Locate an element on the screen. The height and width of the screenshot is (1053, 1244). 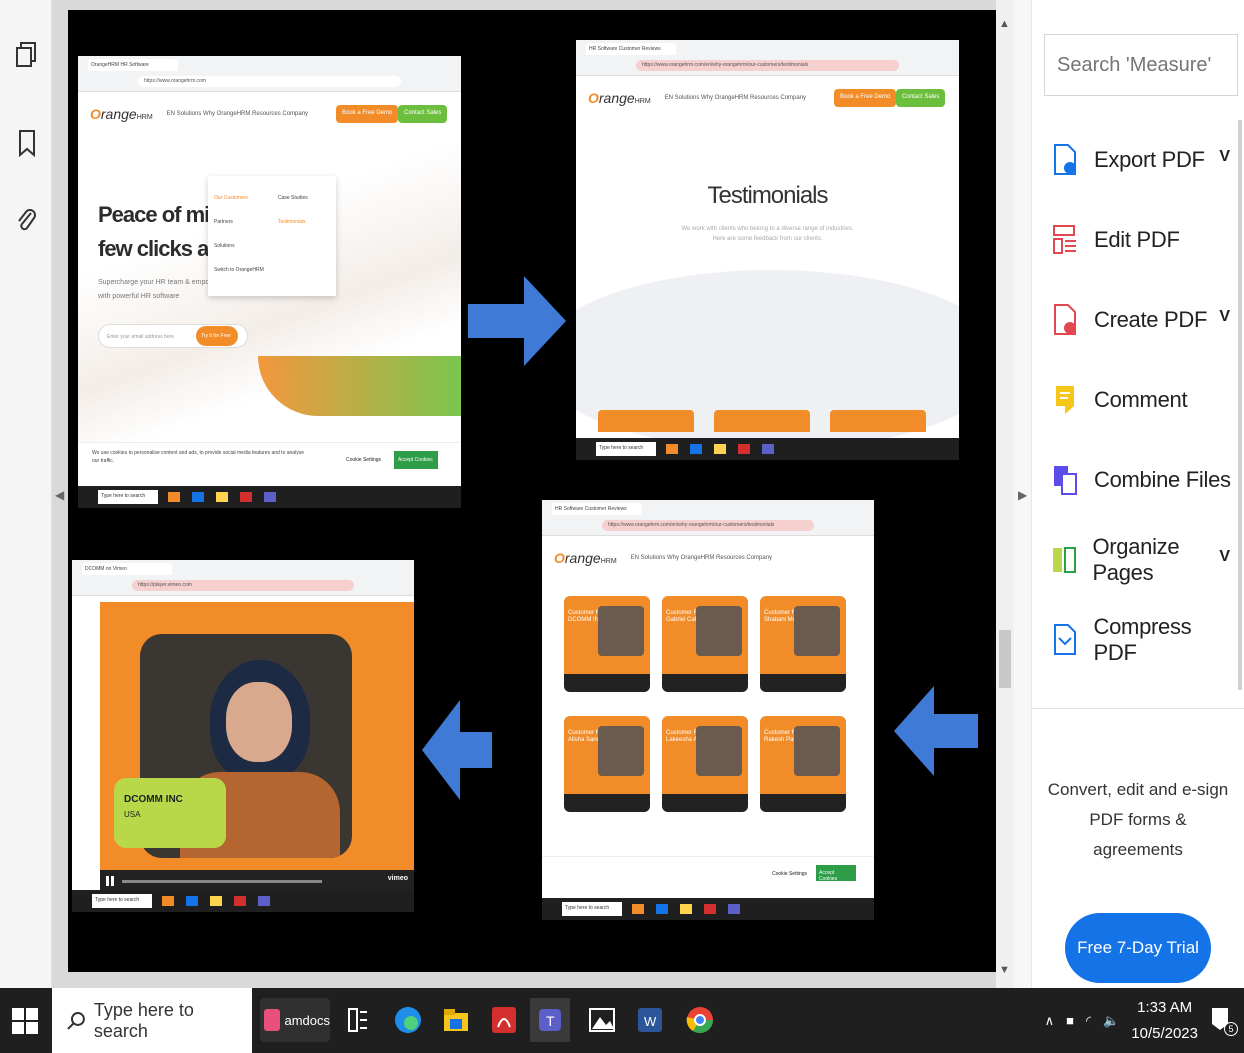
notification-center-icon: 5 is located at coordinates (1224, 1021).